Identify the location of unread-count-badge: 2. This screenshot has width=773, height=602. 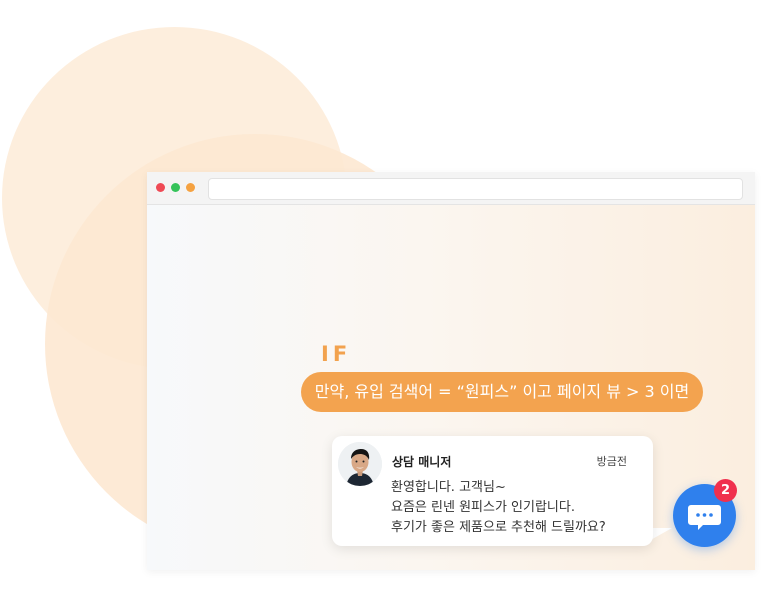
(725, 490).